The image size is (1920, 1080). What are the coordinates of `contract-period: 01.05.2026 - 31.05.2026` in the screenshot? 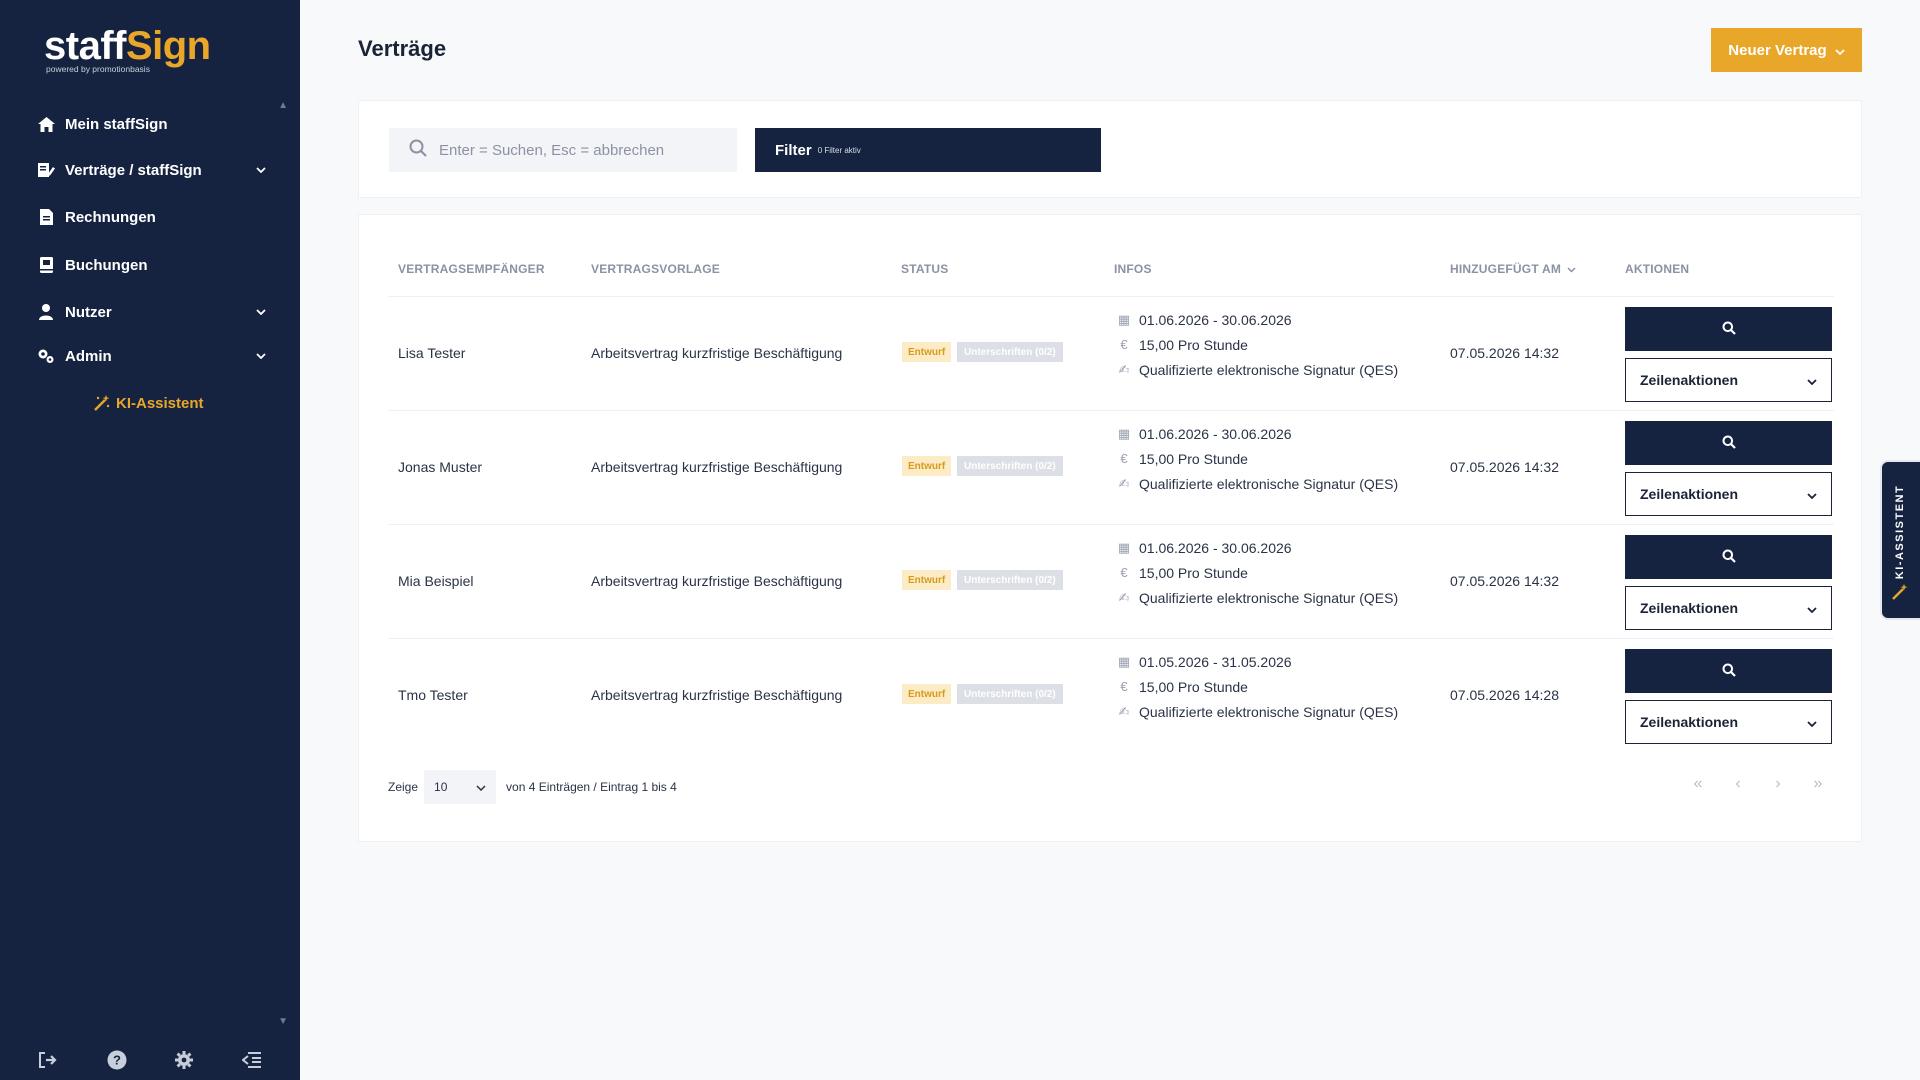 It's located at (1215, 661).